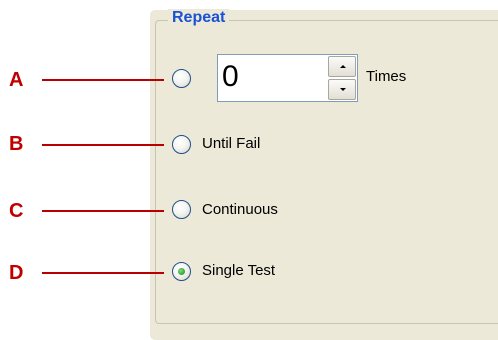  I want to click on triangle-up-icon, so click(343, 66).